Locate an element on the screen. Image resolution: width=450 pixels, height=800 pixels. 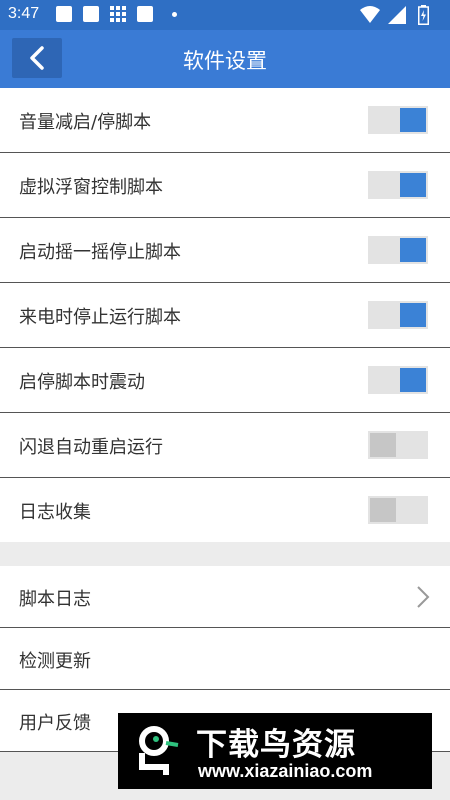
battery-icon is located at coordinates (423, 15).